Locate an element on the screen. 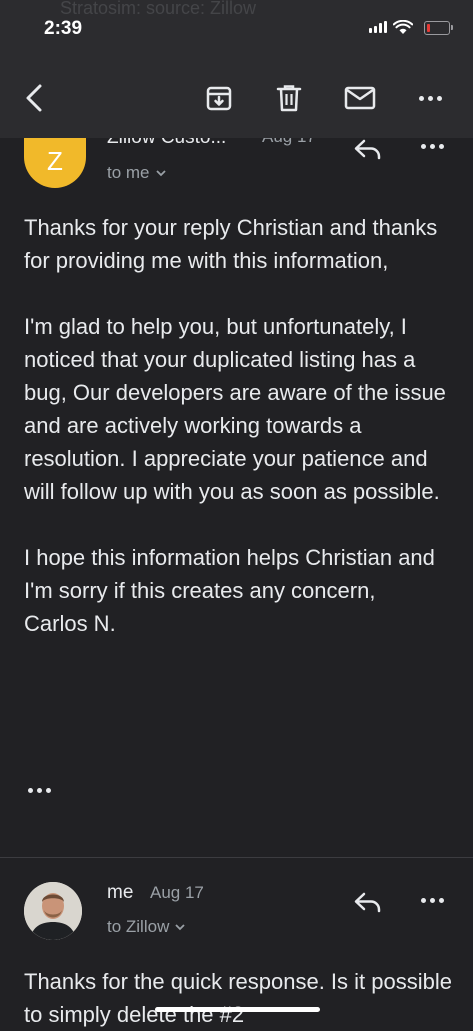  back-button is located at coordinates (34, 98).